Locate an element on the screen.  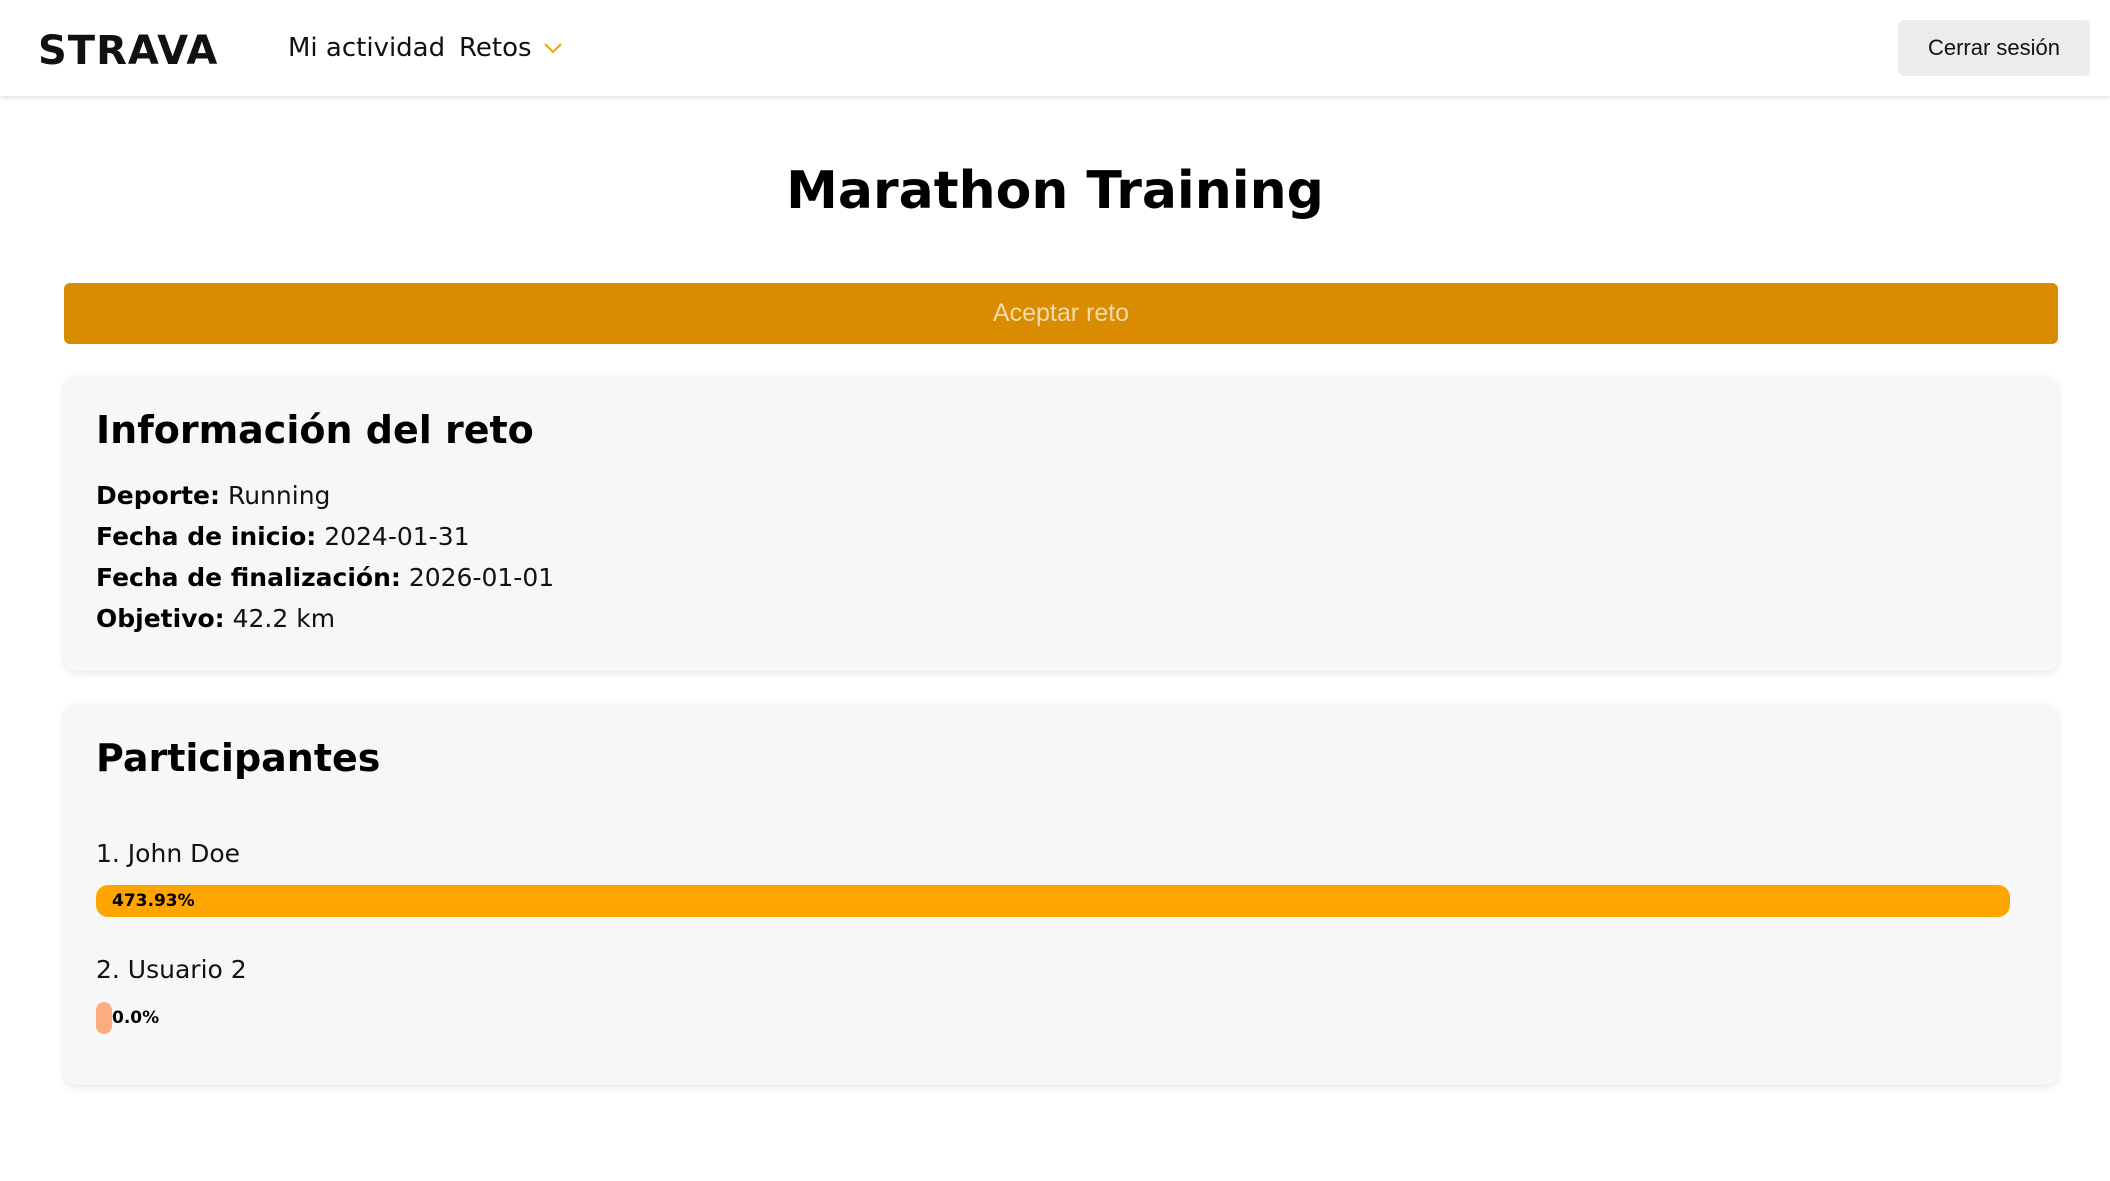
goal-row: Objetivo: 42.2 km is located at coordinates (215, 619).